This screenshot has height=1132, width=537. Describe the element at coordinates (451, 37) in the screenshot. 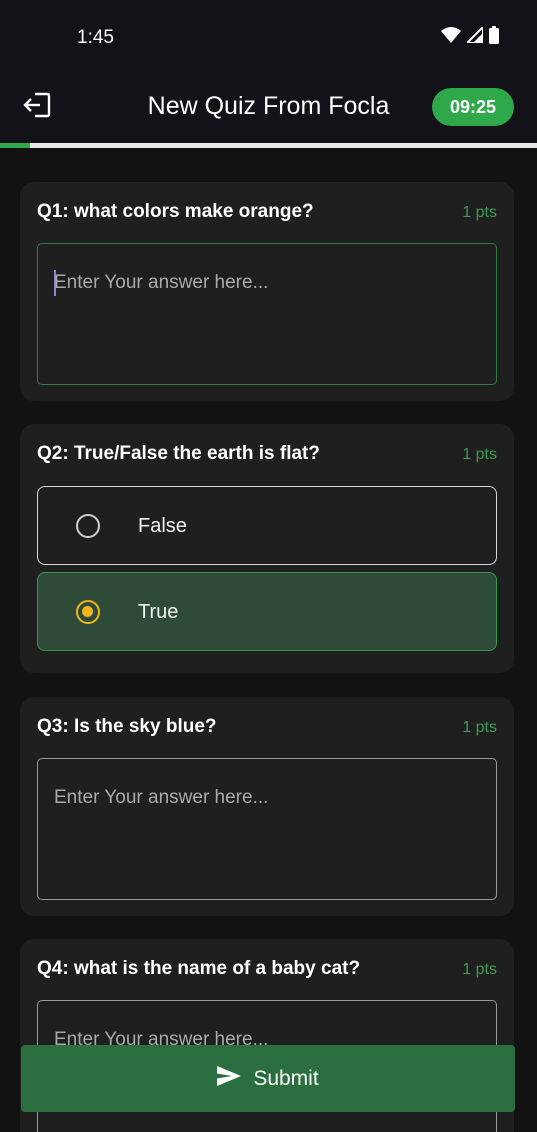

I see `wifi-icon` at that location.